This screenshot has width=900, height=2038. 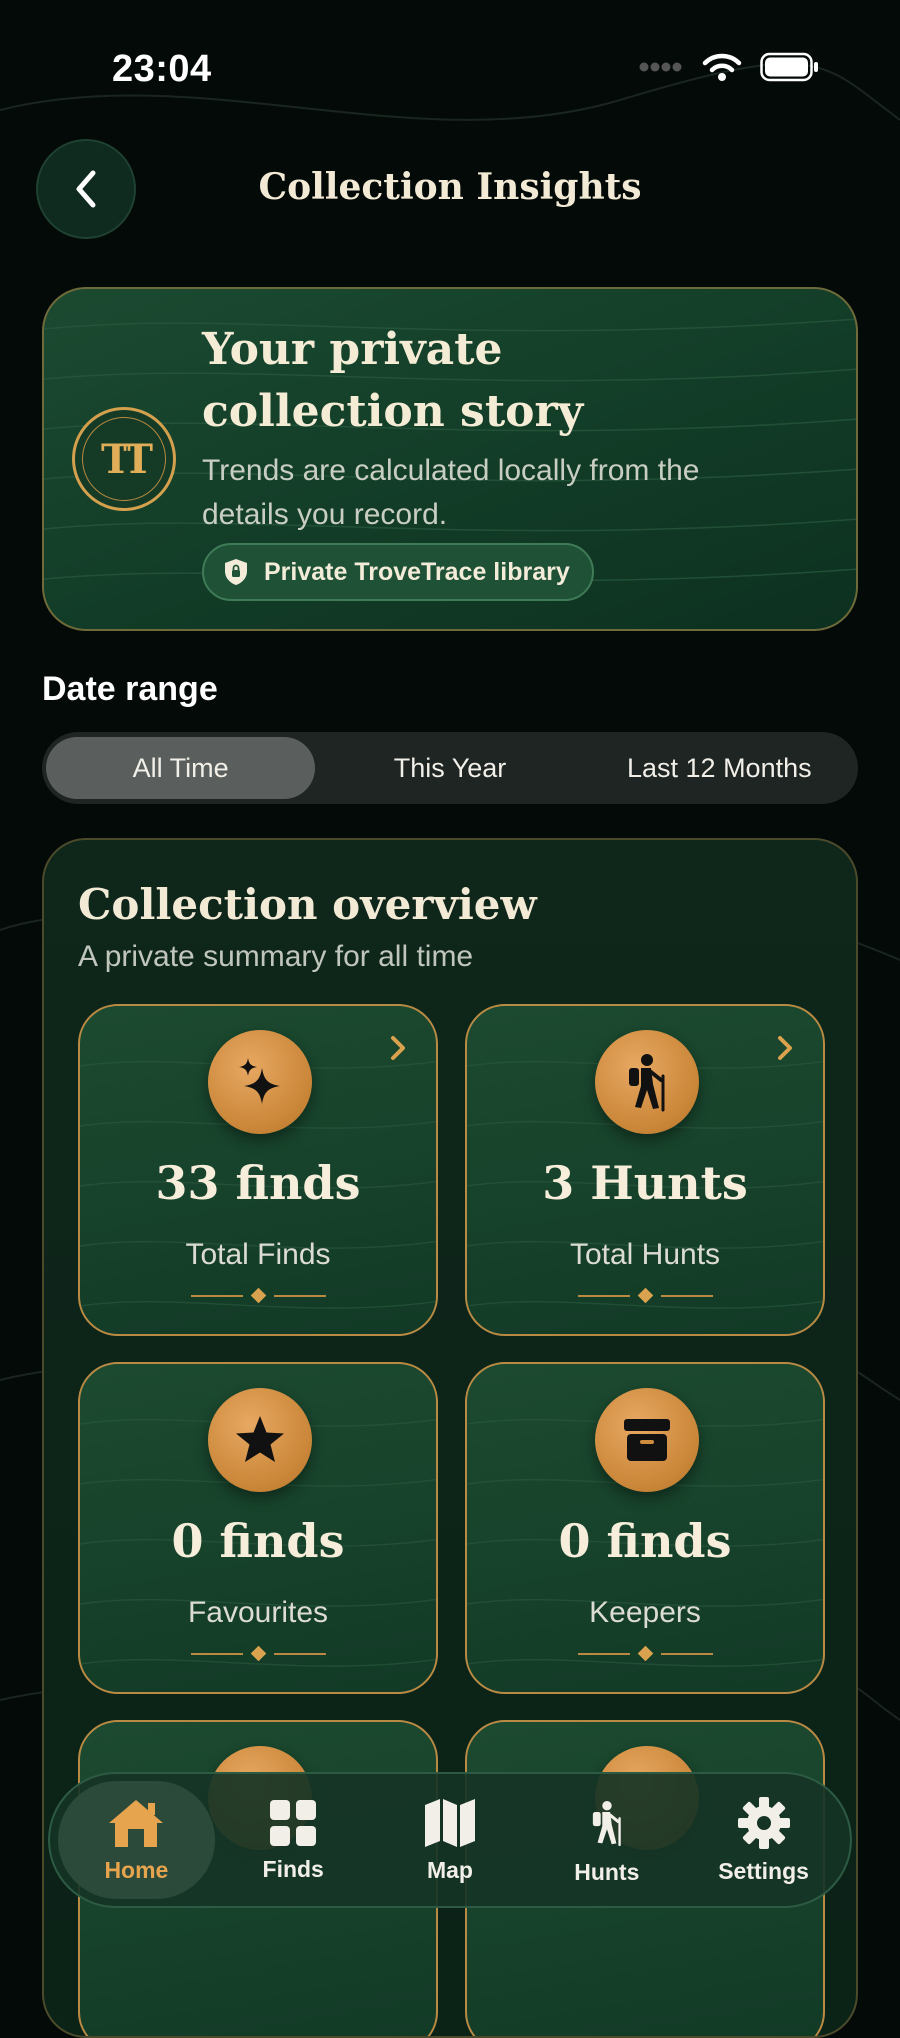 I want to click on battery-icon, so click(x=789, y=67).